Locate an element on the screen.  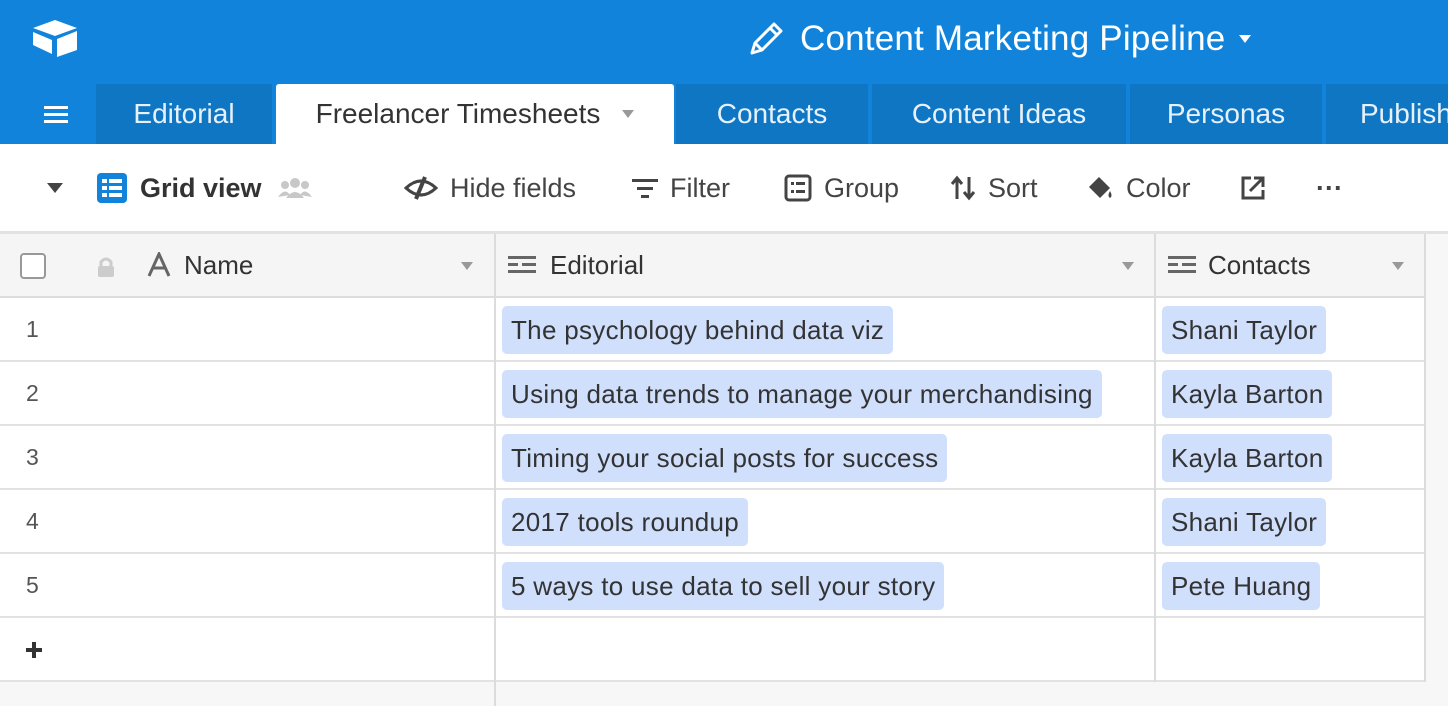
column-header-contacts: Contacts is located at coordinates (1238, 265).